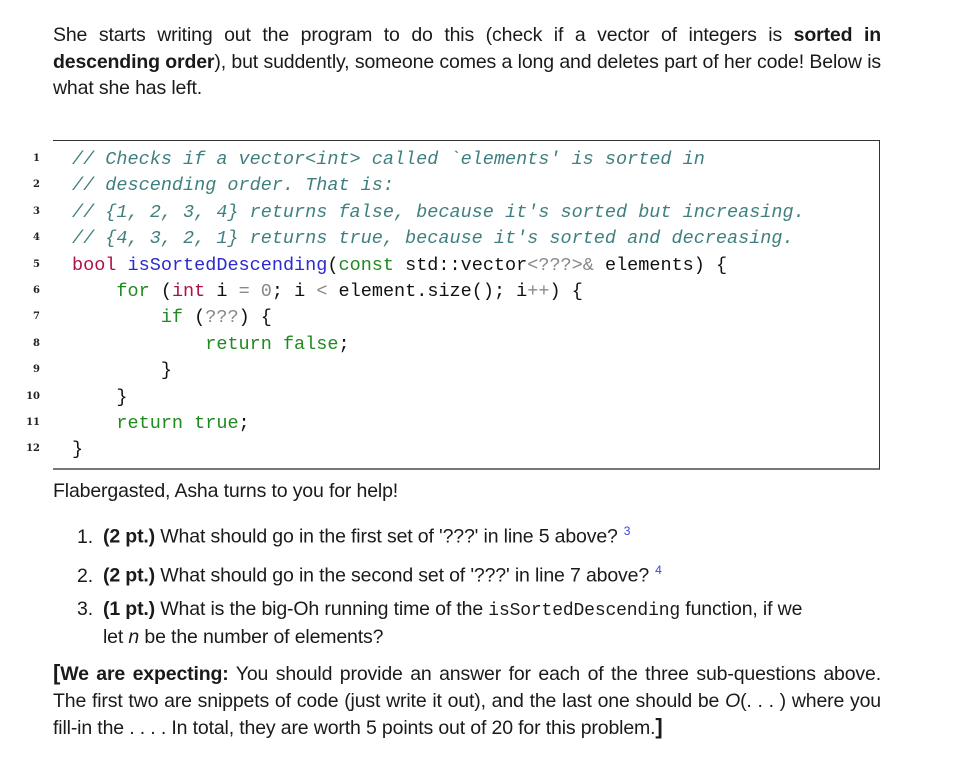 Image resolution: width=970 pixels, height=762 pixels. What do you see at coordinates (741, 609) in the screenshot?
I see `question-text: function, if we` at bounding box center [741, 609].